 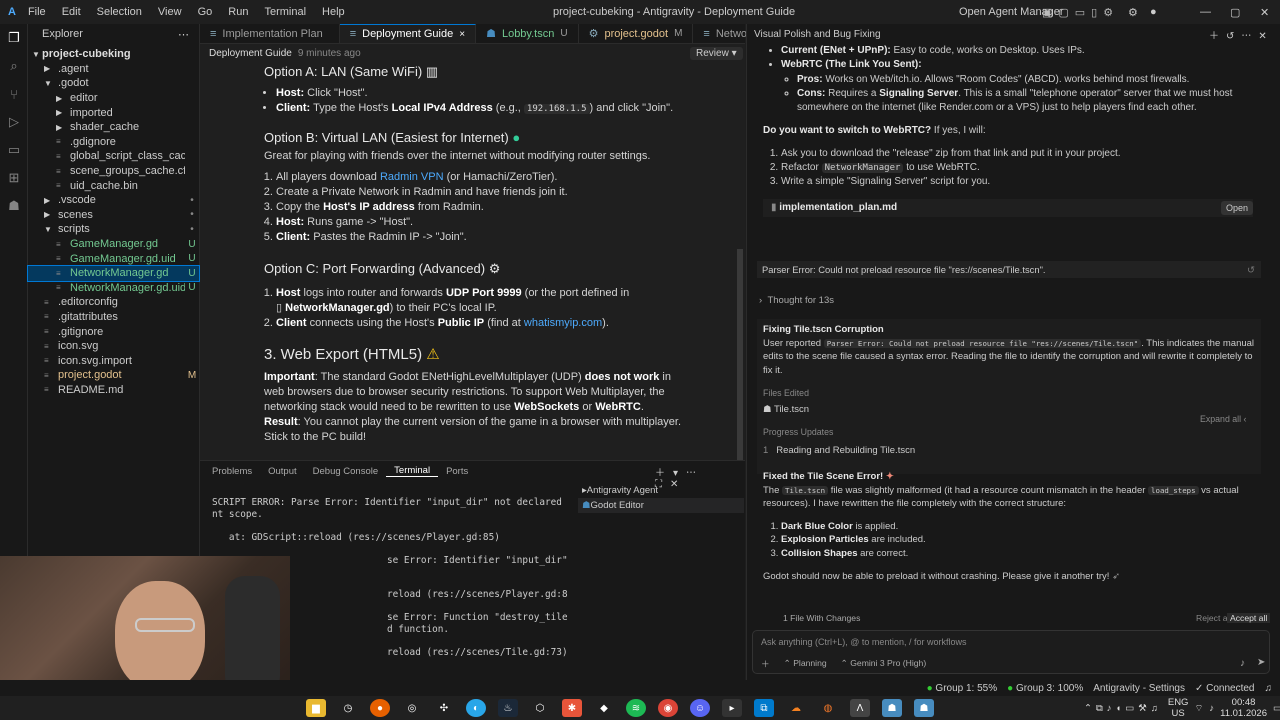 I want to click on clock-app-icon: ◷, so click(x=348, y=708).